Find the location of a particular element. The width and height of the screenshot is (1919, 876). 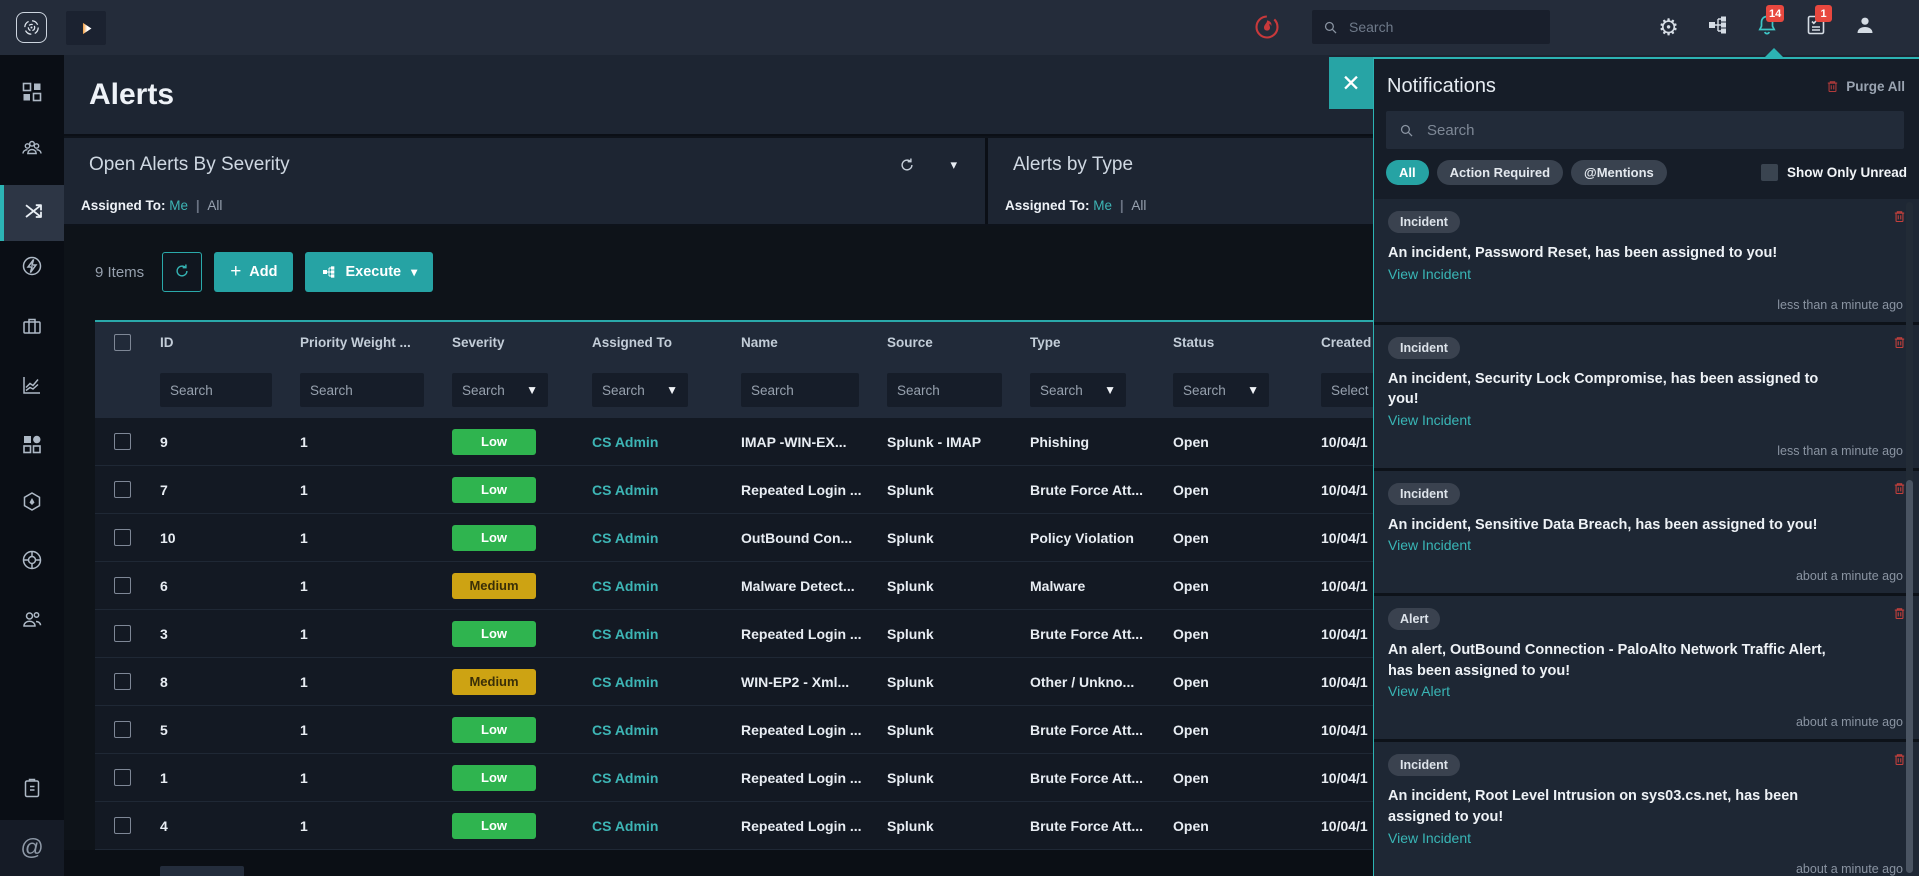

page-size-select is located at coordinates (202, 871).